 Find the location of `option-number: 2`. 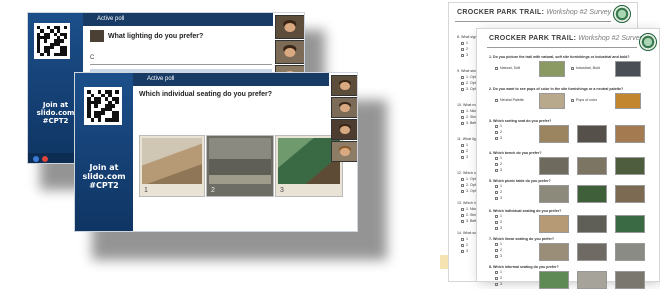

option-number: 2 is located at coordinates (213, 190).